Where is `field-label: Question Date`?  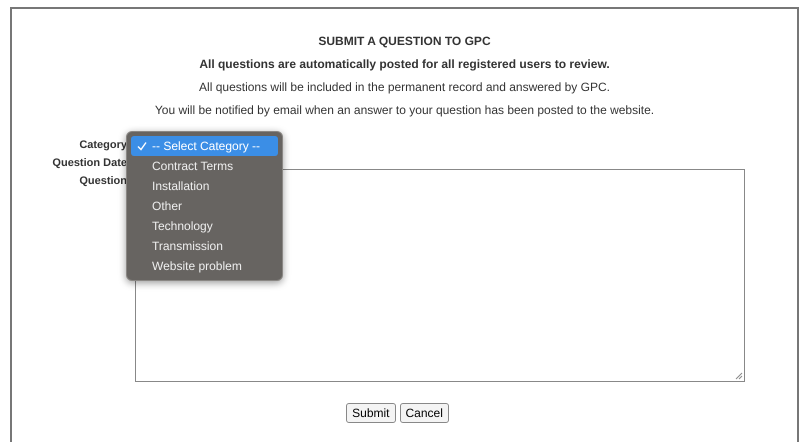 field-label: Question Date is located at coordinates (89, 163).